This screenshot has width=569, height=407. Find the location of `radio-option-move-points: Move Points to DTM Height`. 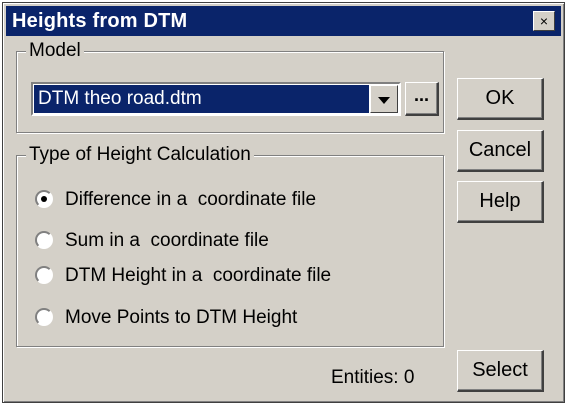

radio-option-move-points: Move Points to DTM Height is located at coordinates (235, 318).